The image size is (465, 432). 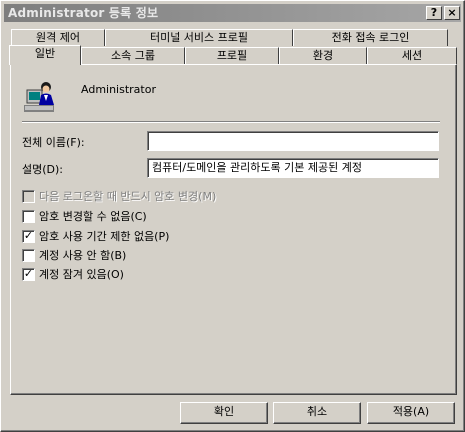 What do you see at coordinates (412, 55) in the screenshot?
I see `tab-sessions: 세션` at bounding box center [412, 55].